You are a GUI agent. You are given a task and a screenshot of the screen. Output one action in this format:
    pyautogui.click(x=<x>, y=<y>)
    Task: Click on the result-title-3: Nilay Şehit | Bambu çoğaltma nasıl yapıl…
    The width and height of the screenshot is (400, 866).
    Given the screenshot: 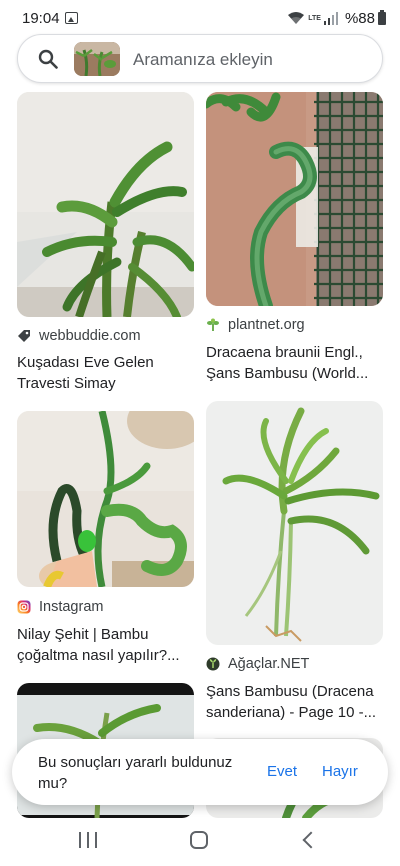 What is the action you would take?
    pyautogui.click(x=106, y=645)
    